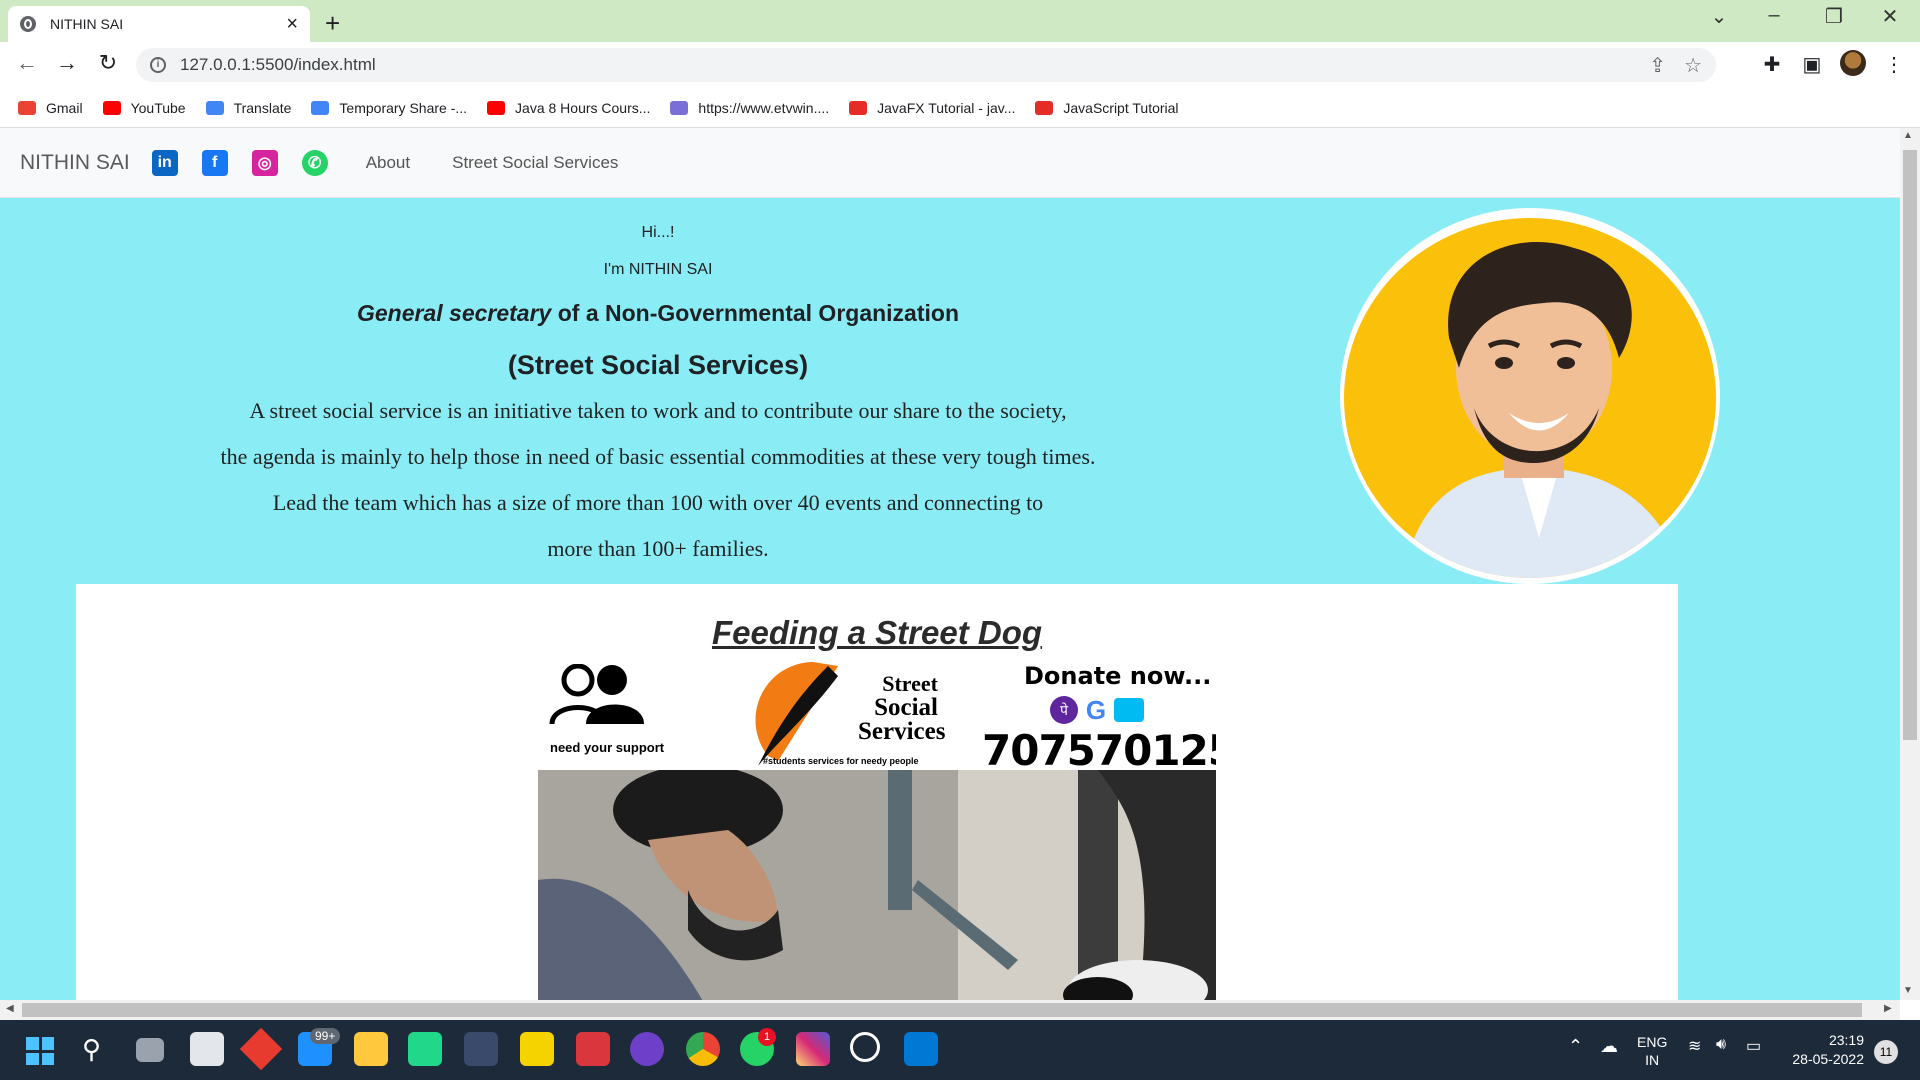  What do you see at coordinates (906, 707) in the screenshot?
I see `logo-line-2: Social` at bounding box center [906, 707].